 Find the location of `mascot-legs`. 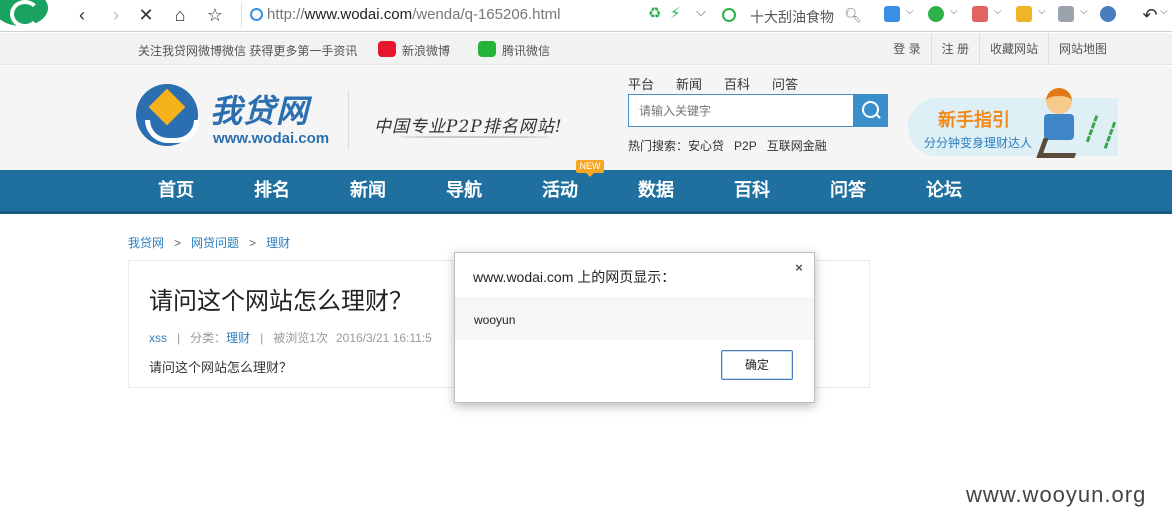

mascot-legs is located at coordinates (1059, 148).